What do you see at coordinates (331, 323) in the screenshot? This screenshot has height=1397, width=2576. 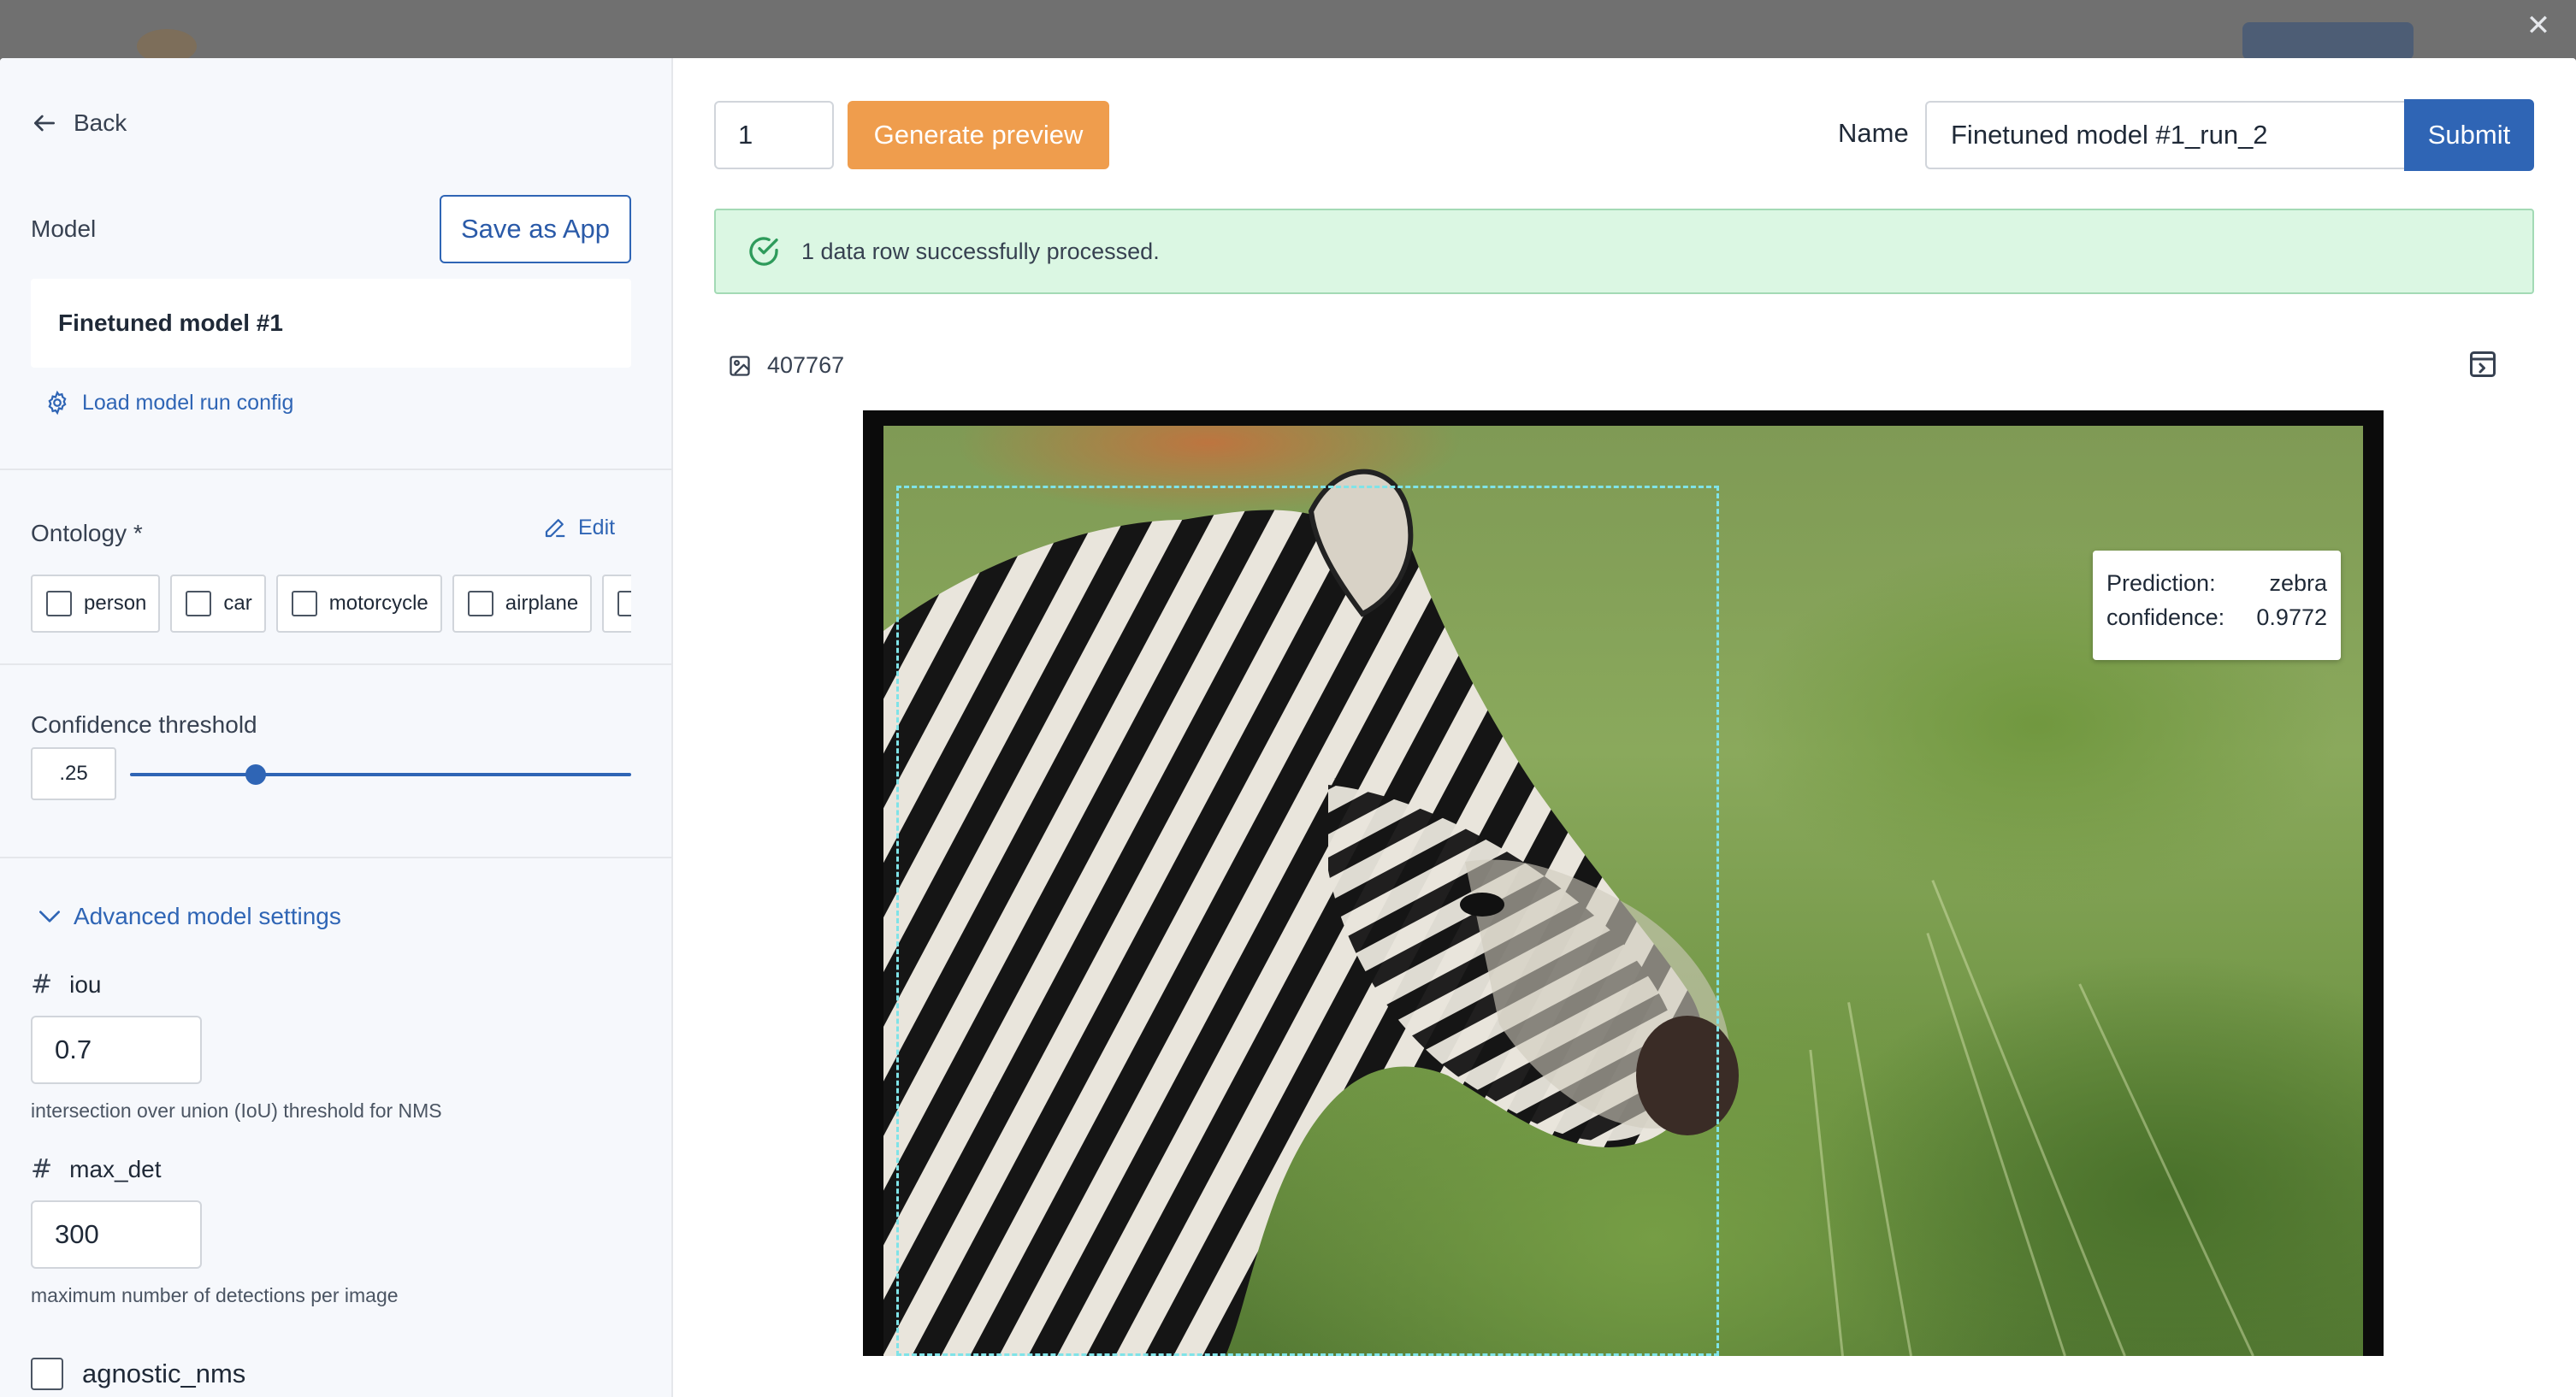 I see `model-selector: Finetuned model #1` at bounding box center [331, 323].